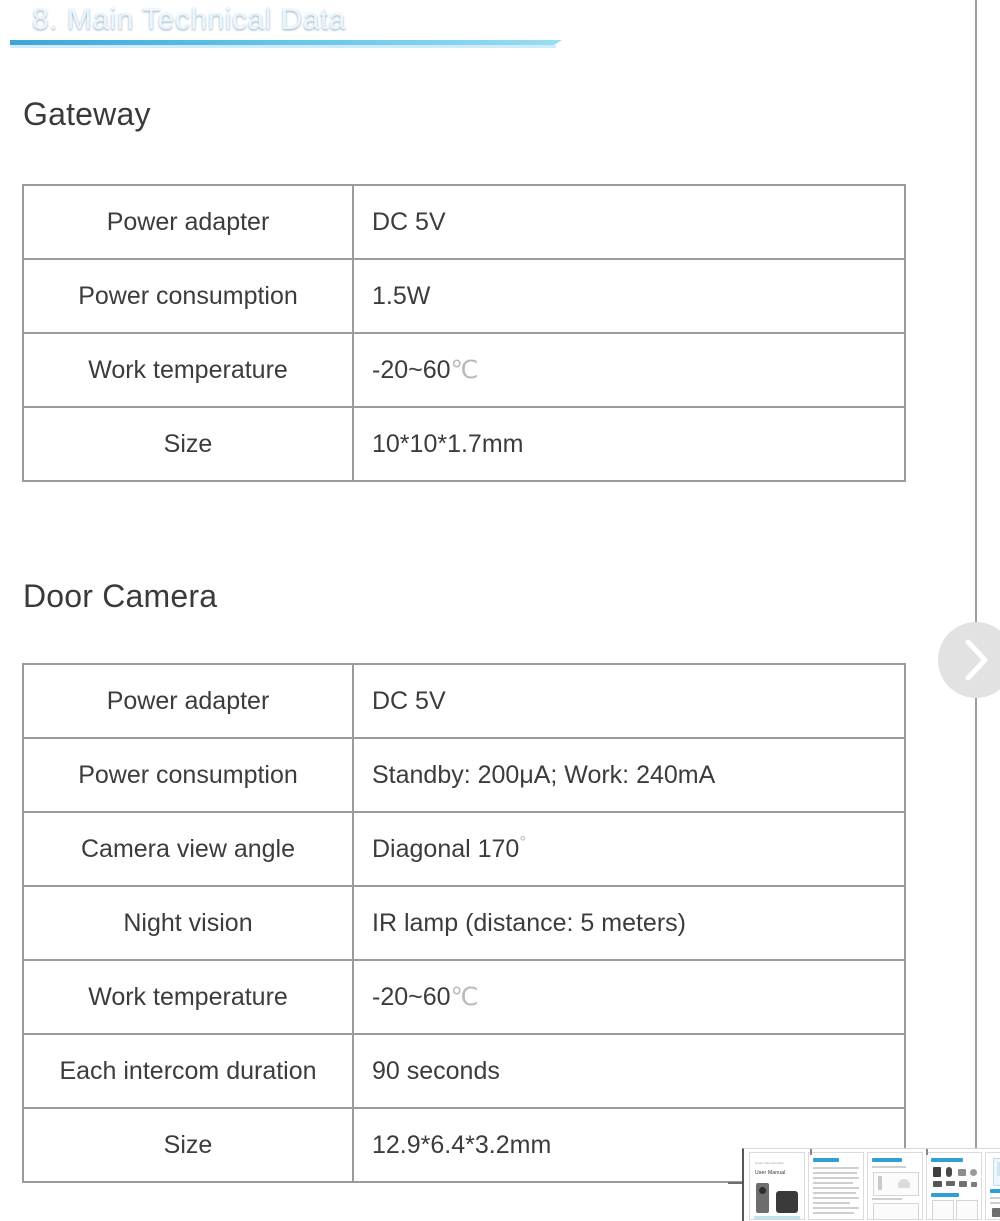 The image size is (1000, 1221). Describe the element at coordinates (523, 842) in the screenshot. I see `degree-glyph: °` at that location.